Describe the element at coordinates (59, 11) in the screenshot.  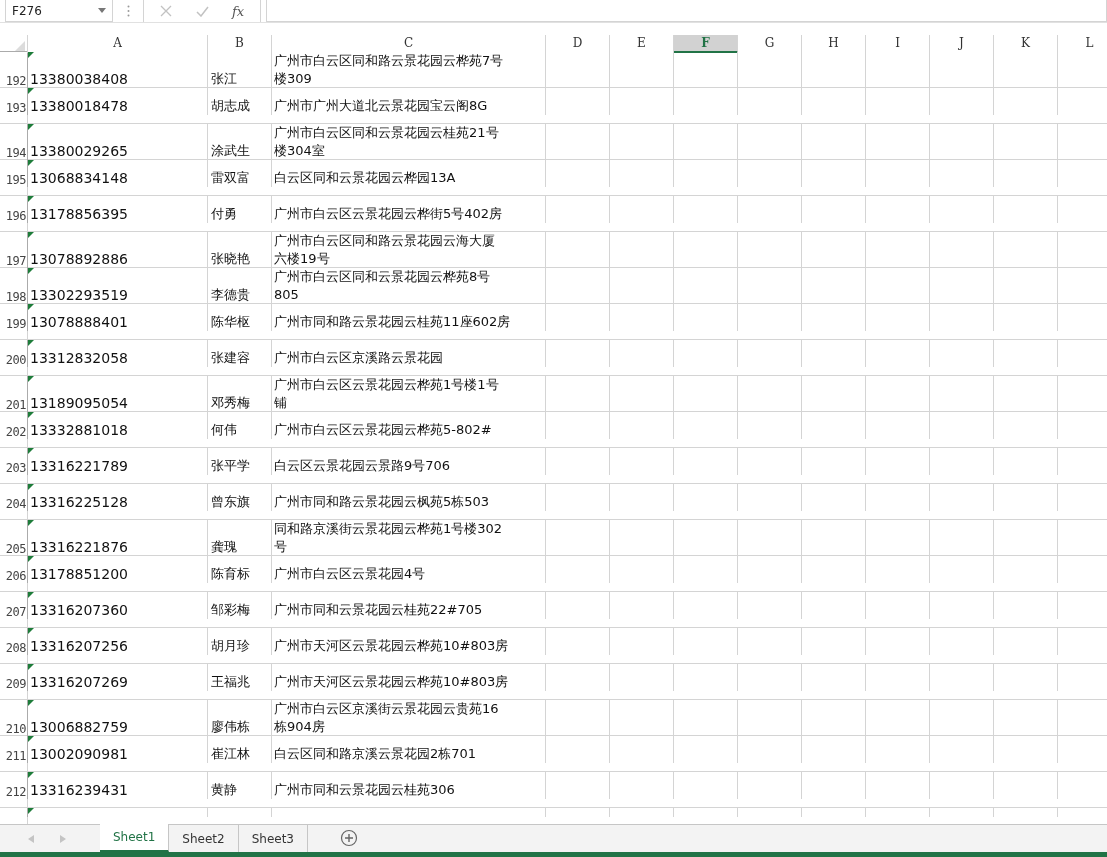
I see `name-box: F276` at that location.